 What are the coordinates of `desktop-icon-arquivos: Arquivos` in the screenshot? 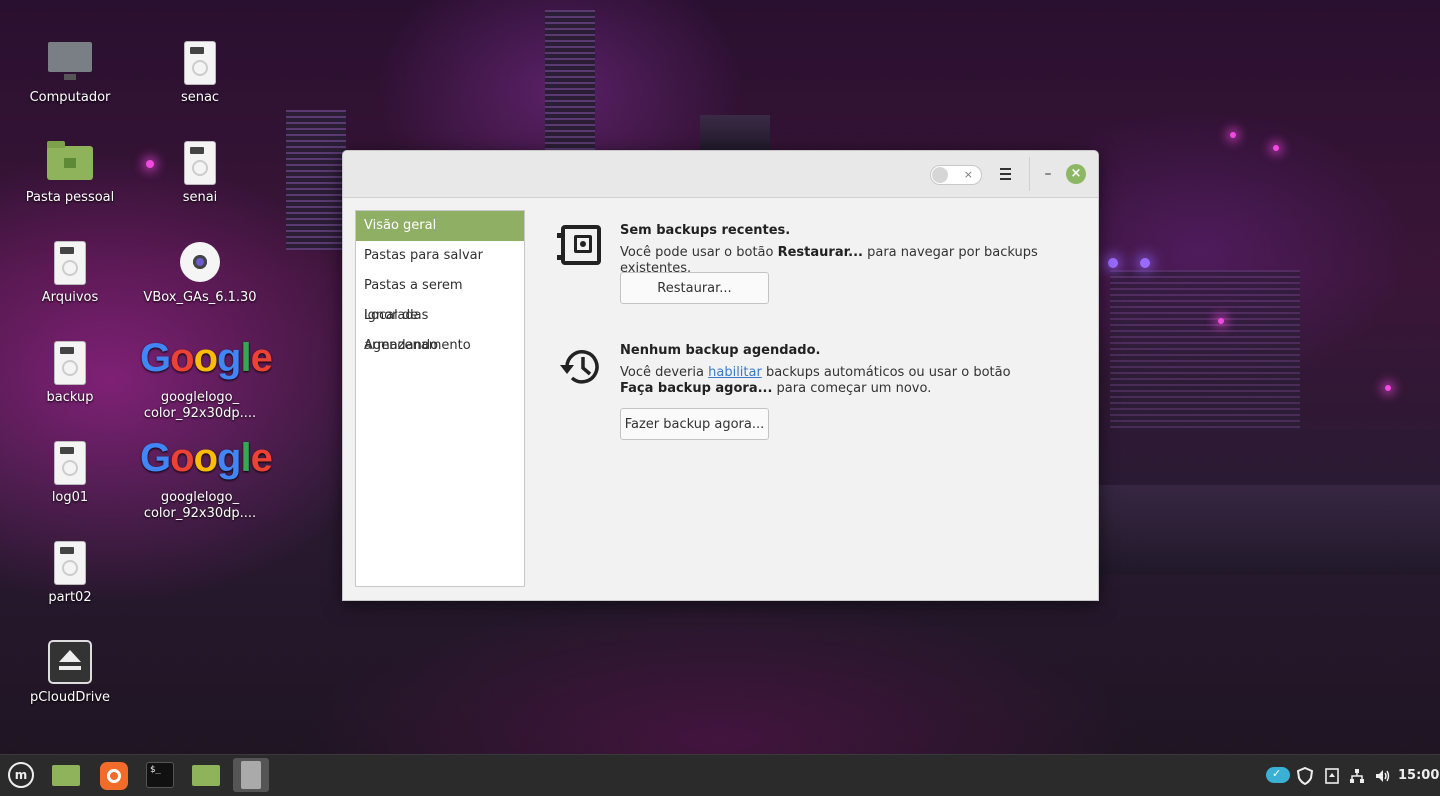 It's located at (70, 271).